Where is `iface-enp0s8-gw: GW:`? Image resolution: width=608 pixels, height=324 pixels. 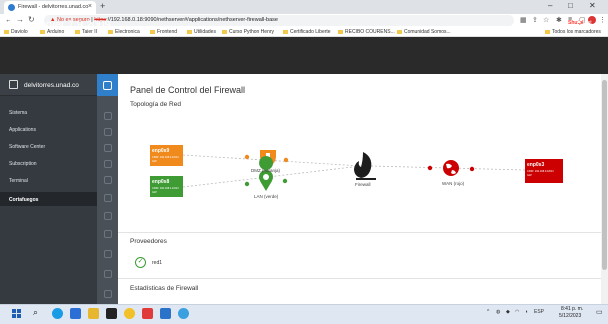 iface-enp0s8-gw: GW: is located at coordinates (154, 192).